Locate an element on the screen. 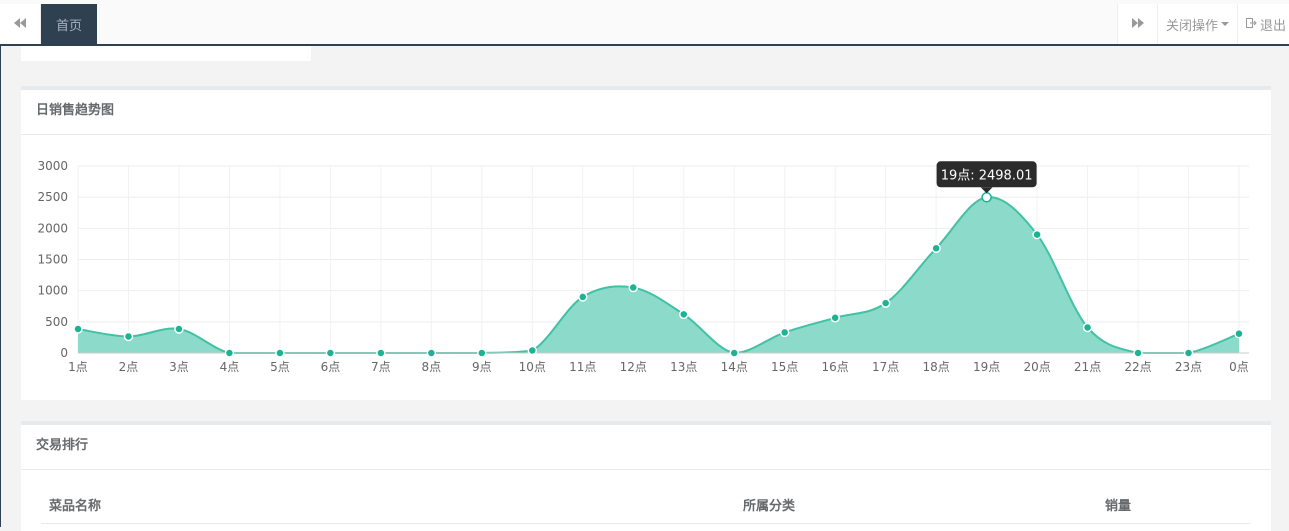 The width and height of the screenshot is (1289, 531). forward-icon is located at coordinates (1137, 24).